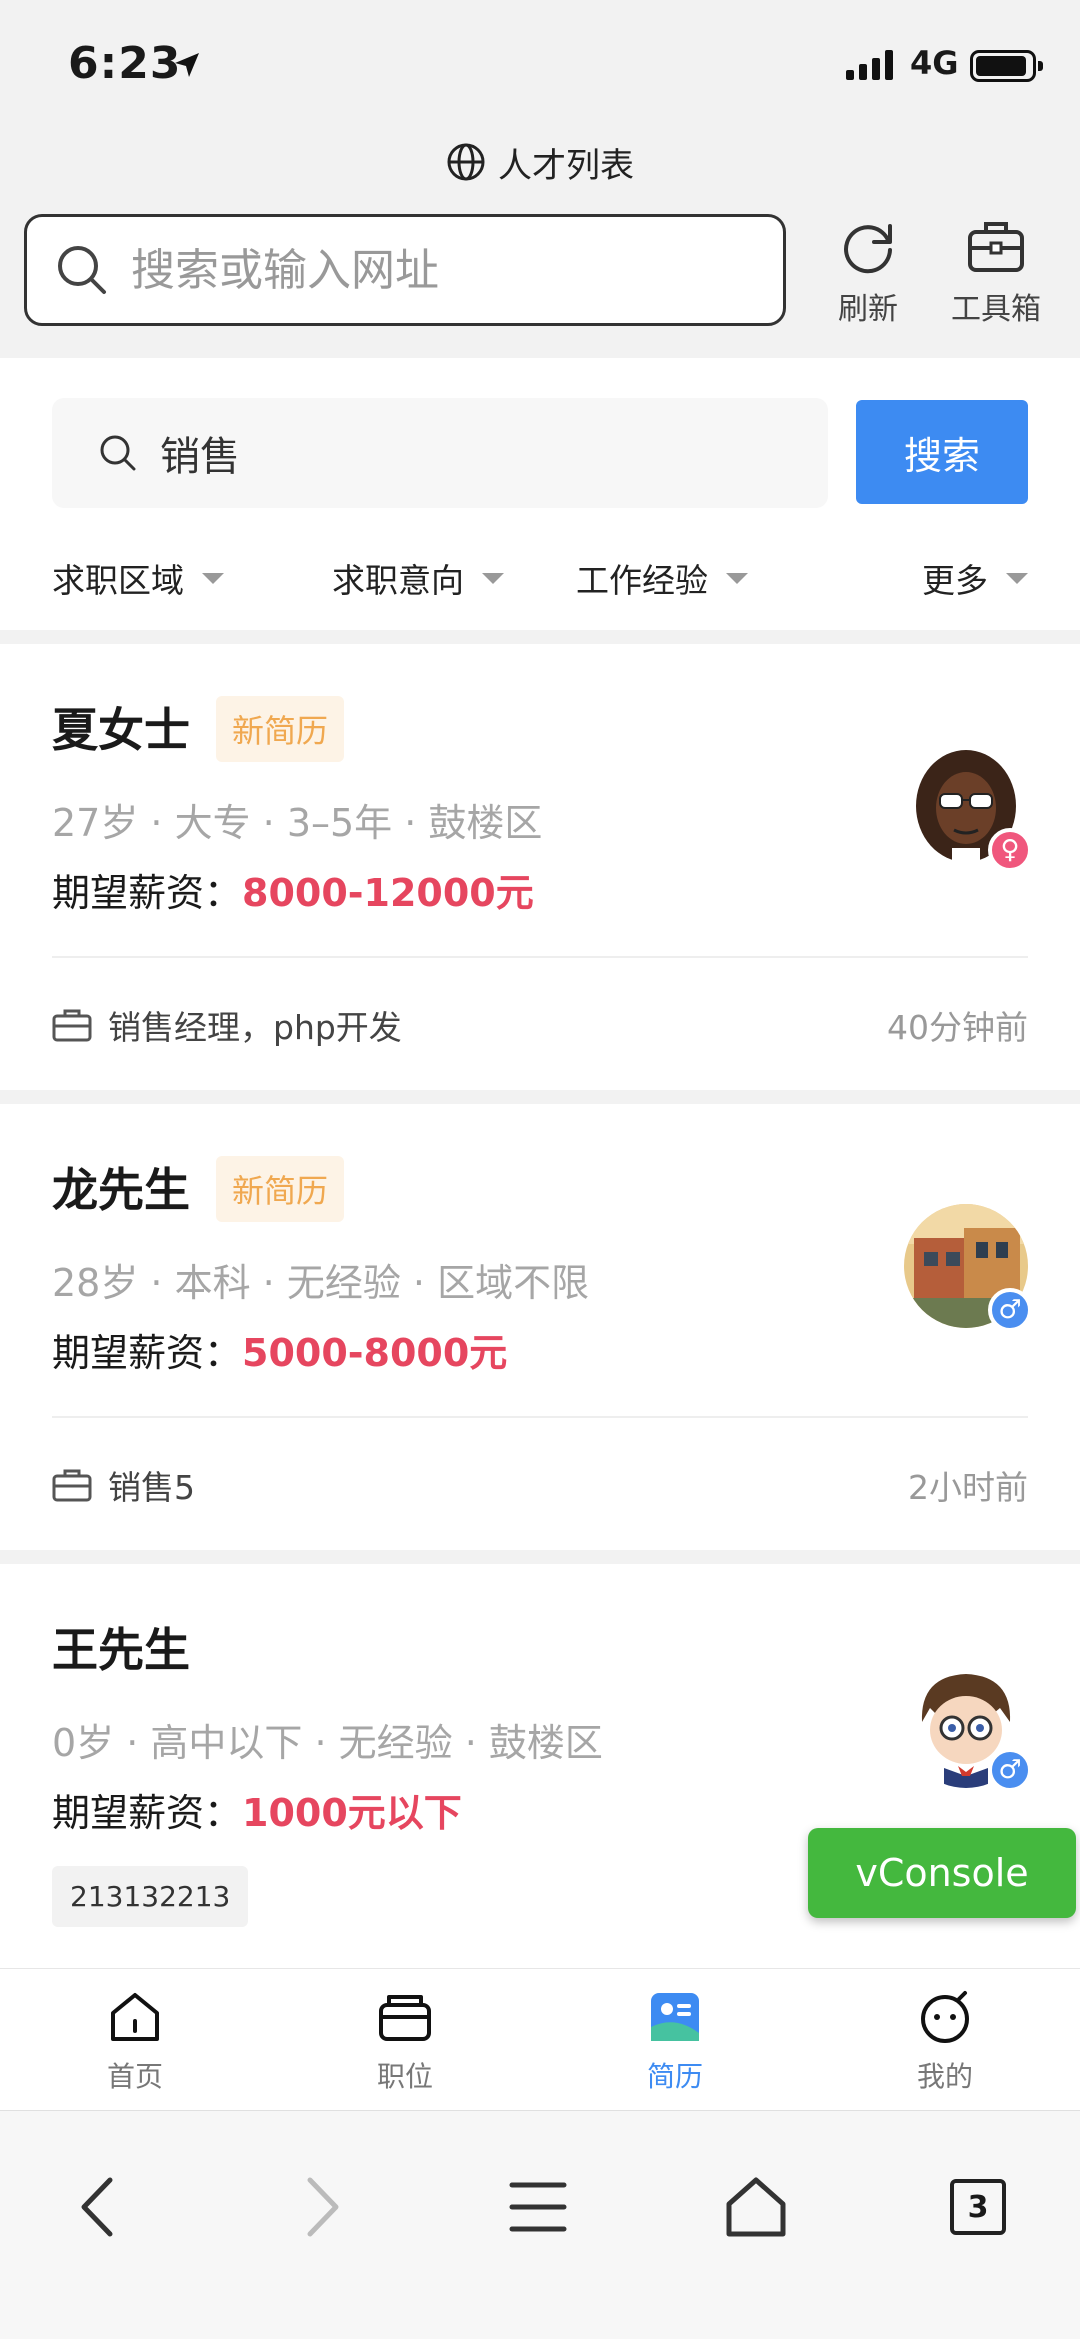  I want to click on resume-icon, so click(675, 2017).